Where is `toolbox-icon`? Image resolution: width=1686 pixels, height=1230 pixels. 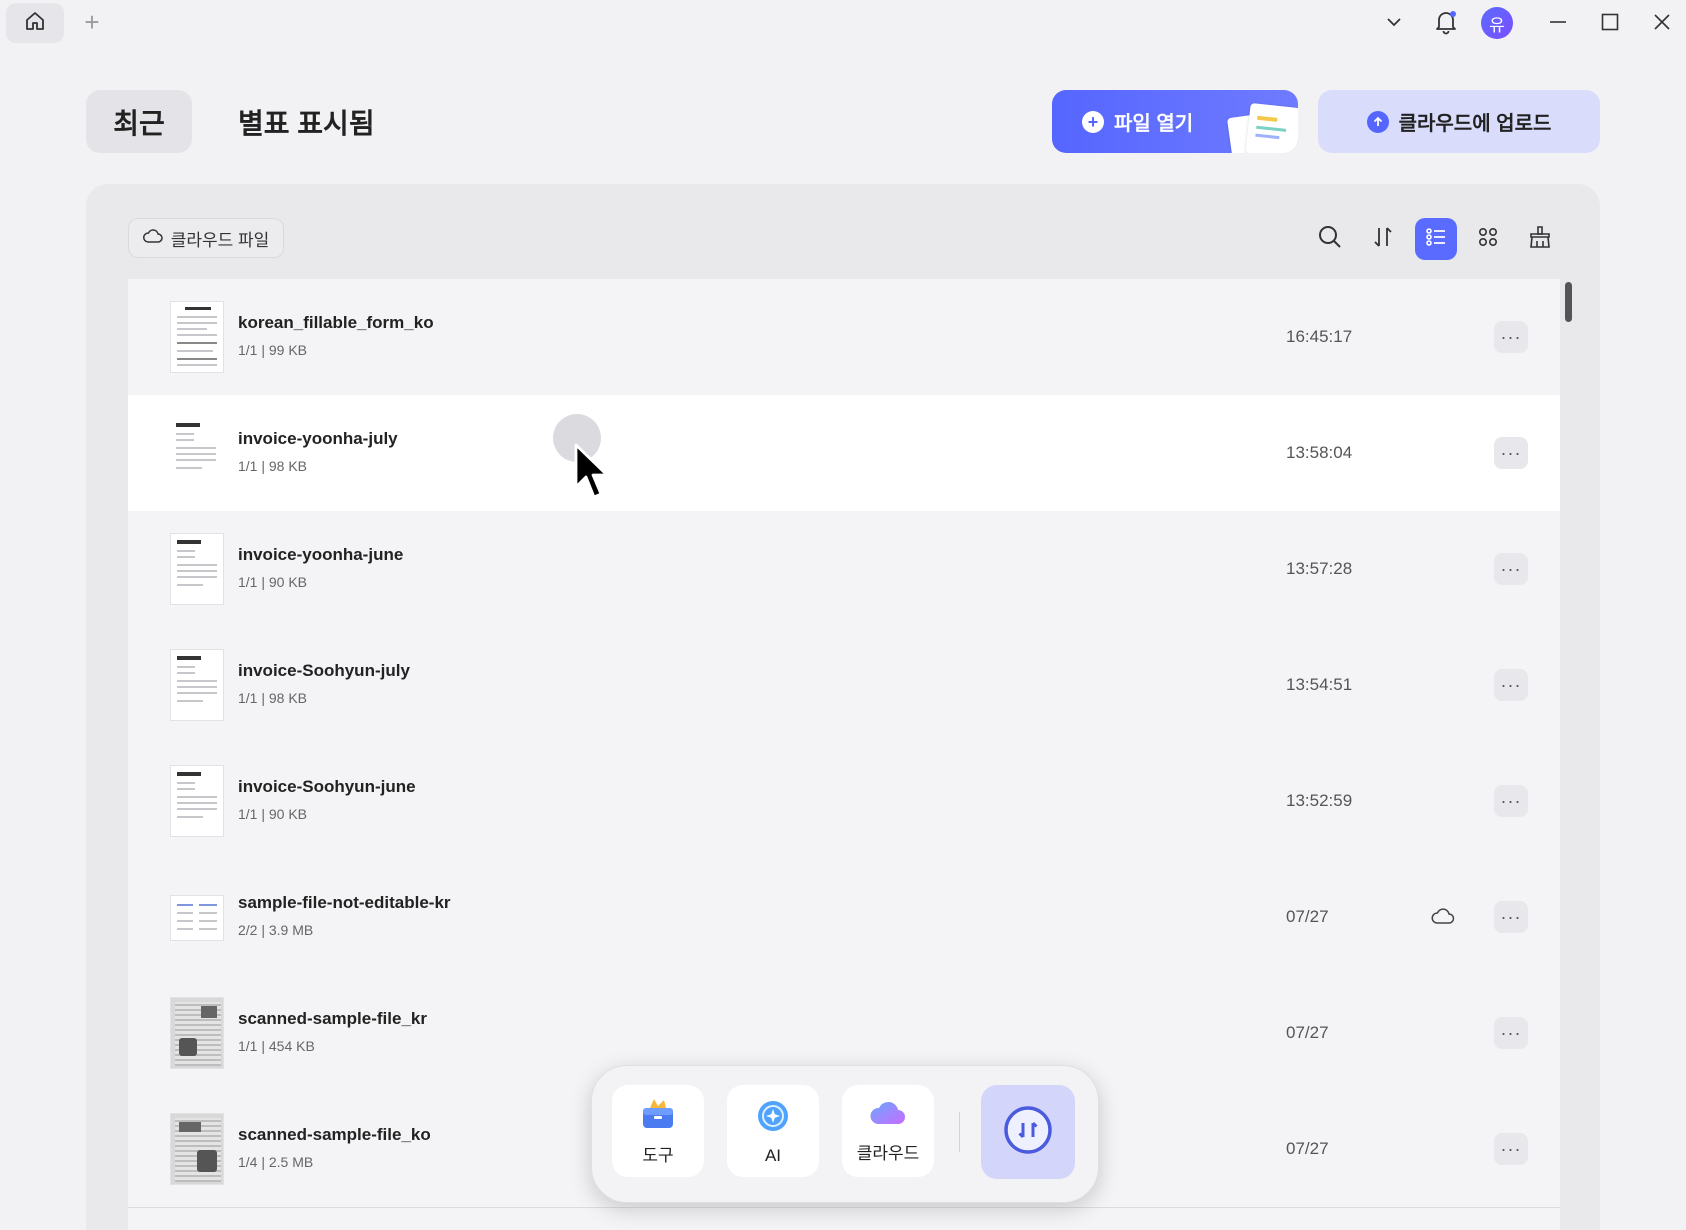 toolbox-icon is located at coordinates (658, 1115).